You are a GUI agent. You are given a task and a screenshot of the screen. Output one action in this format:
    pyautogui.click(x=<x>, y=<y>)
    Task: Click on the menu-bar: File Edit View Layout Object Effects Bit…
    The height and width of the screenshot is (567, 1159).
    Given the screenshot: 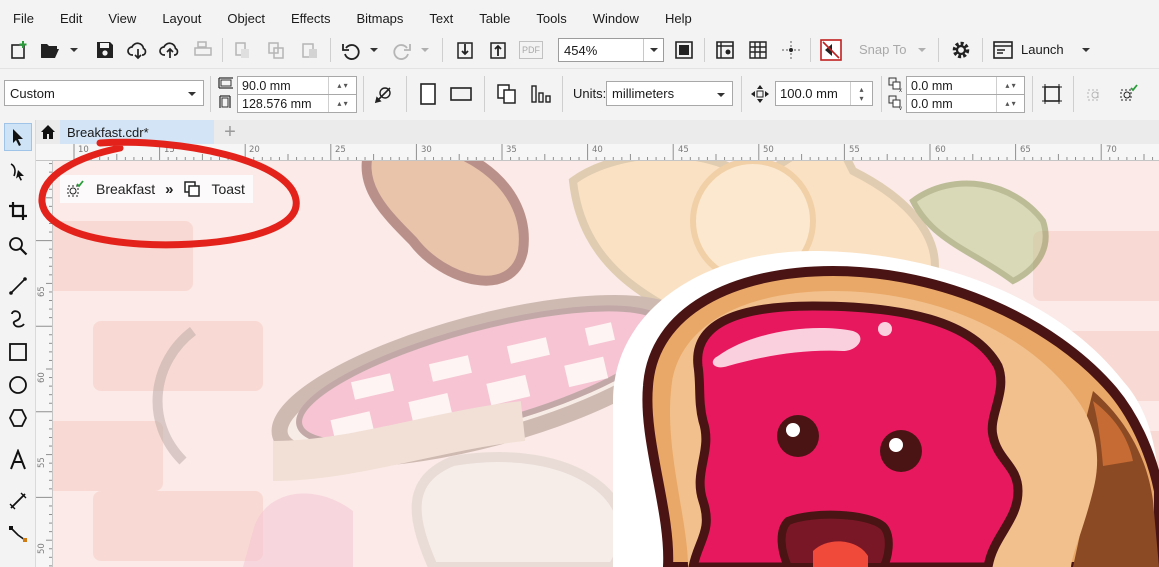 What is the action you would take?
    pyautogui.click(x=579, y=18)
    